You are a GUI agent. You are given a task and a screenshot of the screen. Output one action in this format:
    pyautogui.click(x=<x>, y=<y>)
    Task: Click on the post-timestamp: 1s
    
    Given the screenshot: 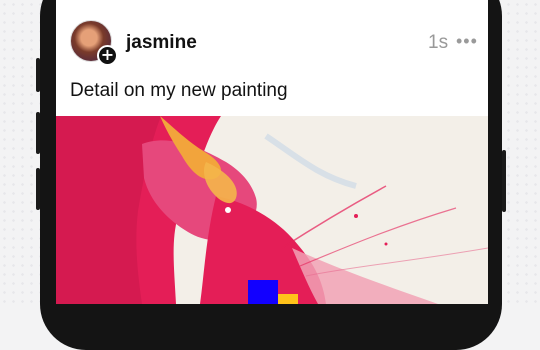 What is the action you would take?
    pyautogui.click(x=438, y=42)
    